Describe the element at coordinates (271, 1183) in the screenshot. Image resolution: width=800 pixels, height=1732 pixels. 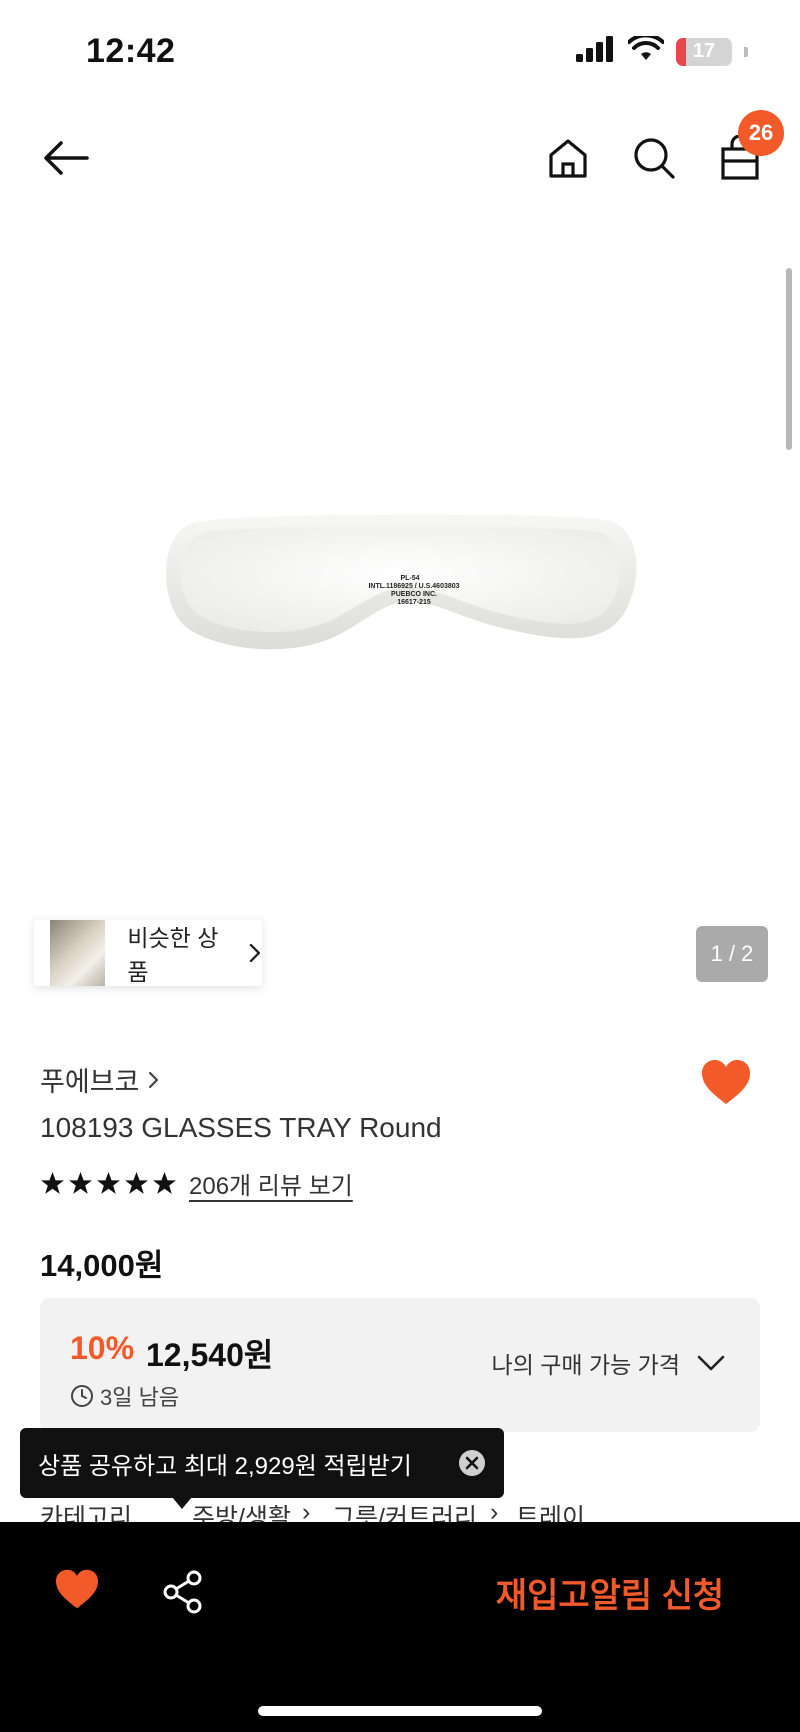
I see `review-link: 206개 리뷰 보기` at that location.